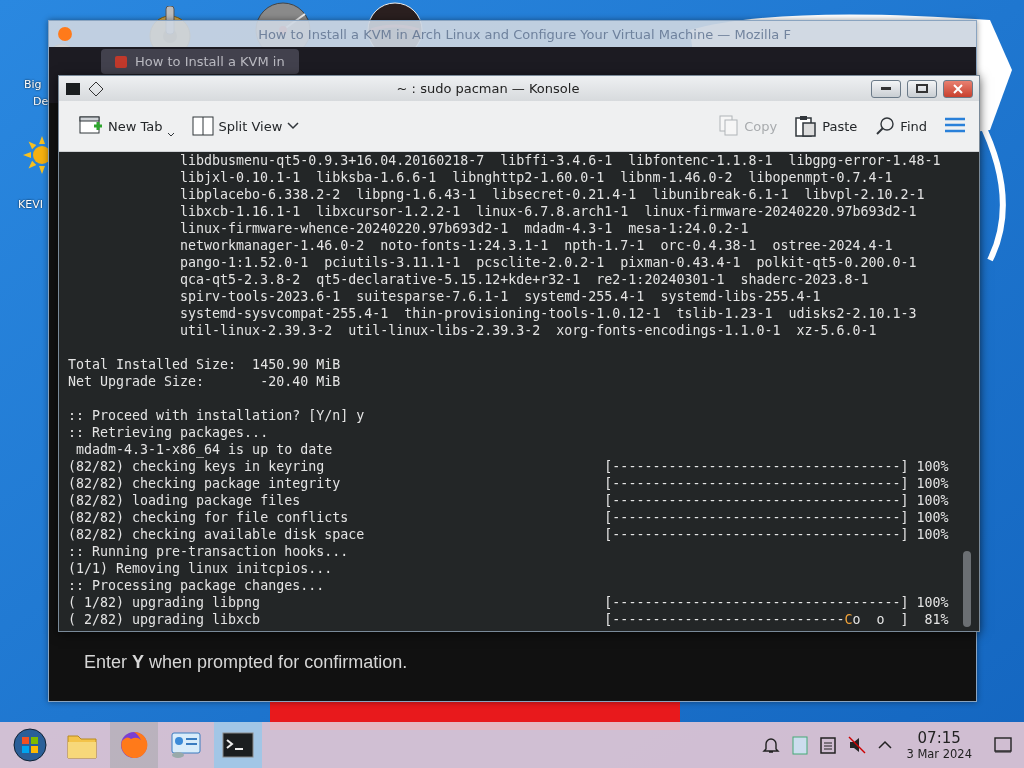  Describe the element at coordinates (186, 745) in the screenshot. I see `settings-icon` at that location.